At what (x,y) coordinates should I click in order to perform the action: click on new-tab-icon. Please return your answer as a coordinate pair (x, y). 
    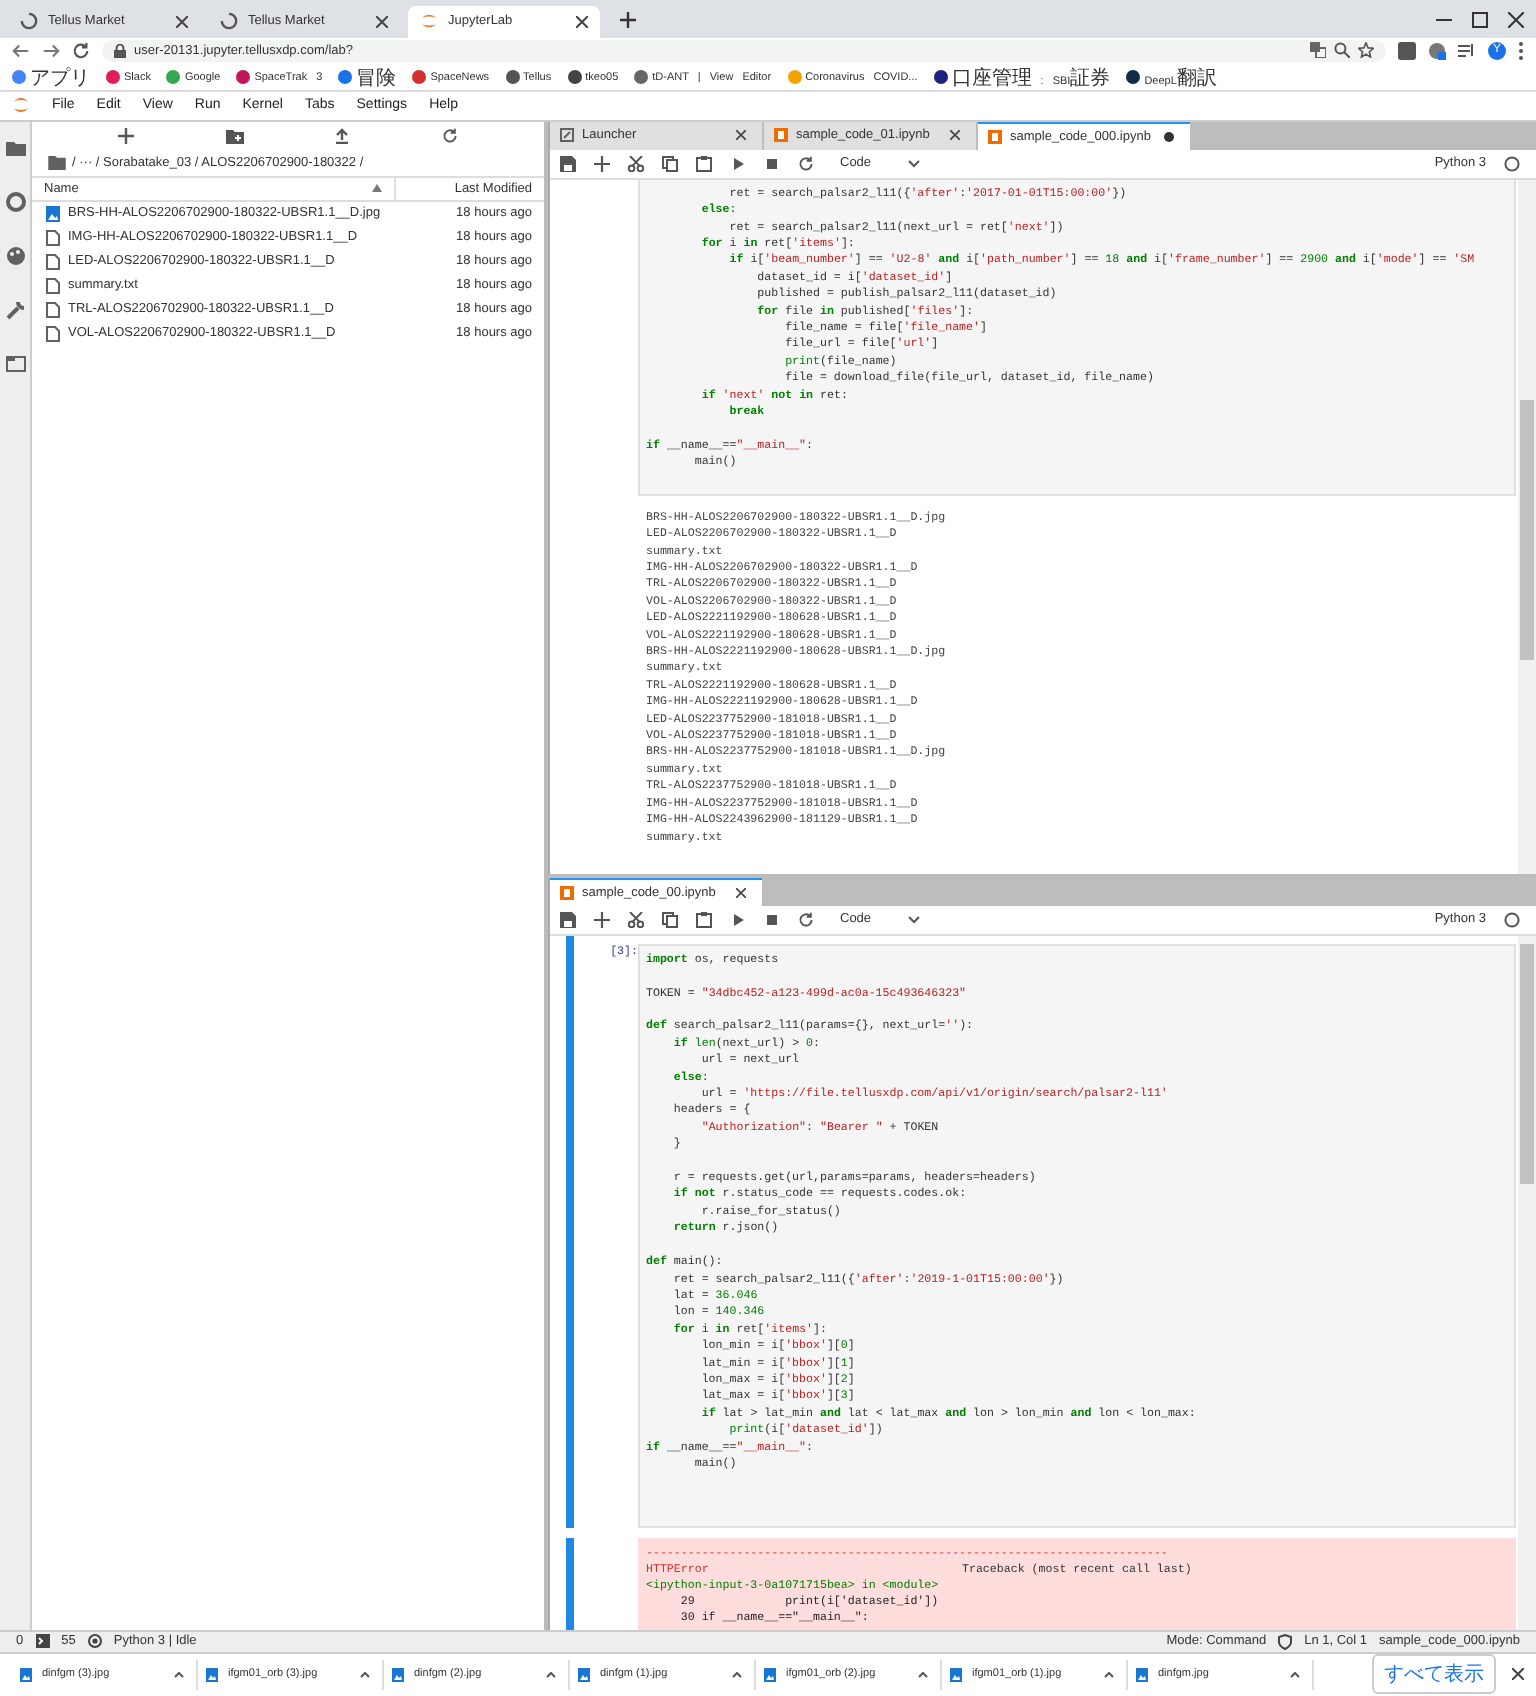
    Looking at the image, I should click on (628, 19).